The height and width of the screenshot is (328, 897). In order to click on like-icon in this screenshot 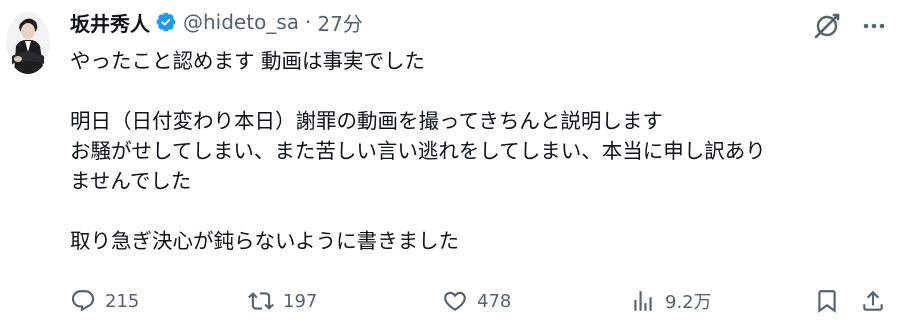, I will do `click(455, 301)`.